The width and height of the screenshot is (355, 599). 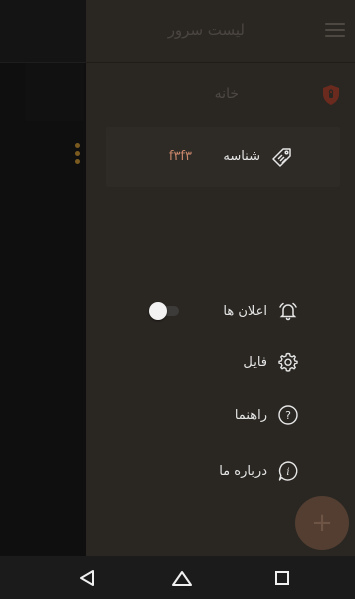 I want to click on drawer-title: لیست سرور, so click(x=206, y=30).